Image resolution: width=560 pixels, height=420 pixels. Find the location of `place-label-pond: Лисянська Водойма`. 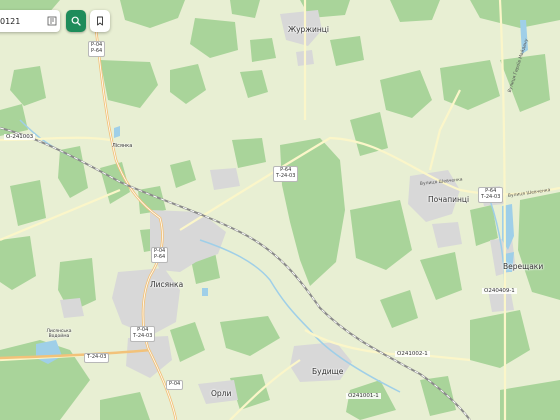

place-label-pond: Лисянська Водойма is located at coordinates (59, 334).